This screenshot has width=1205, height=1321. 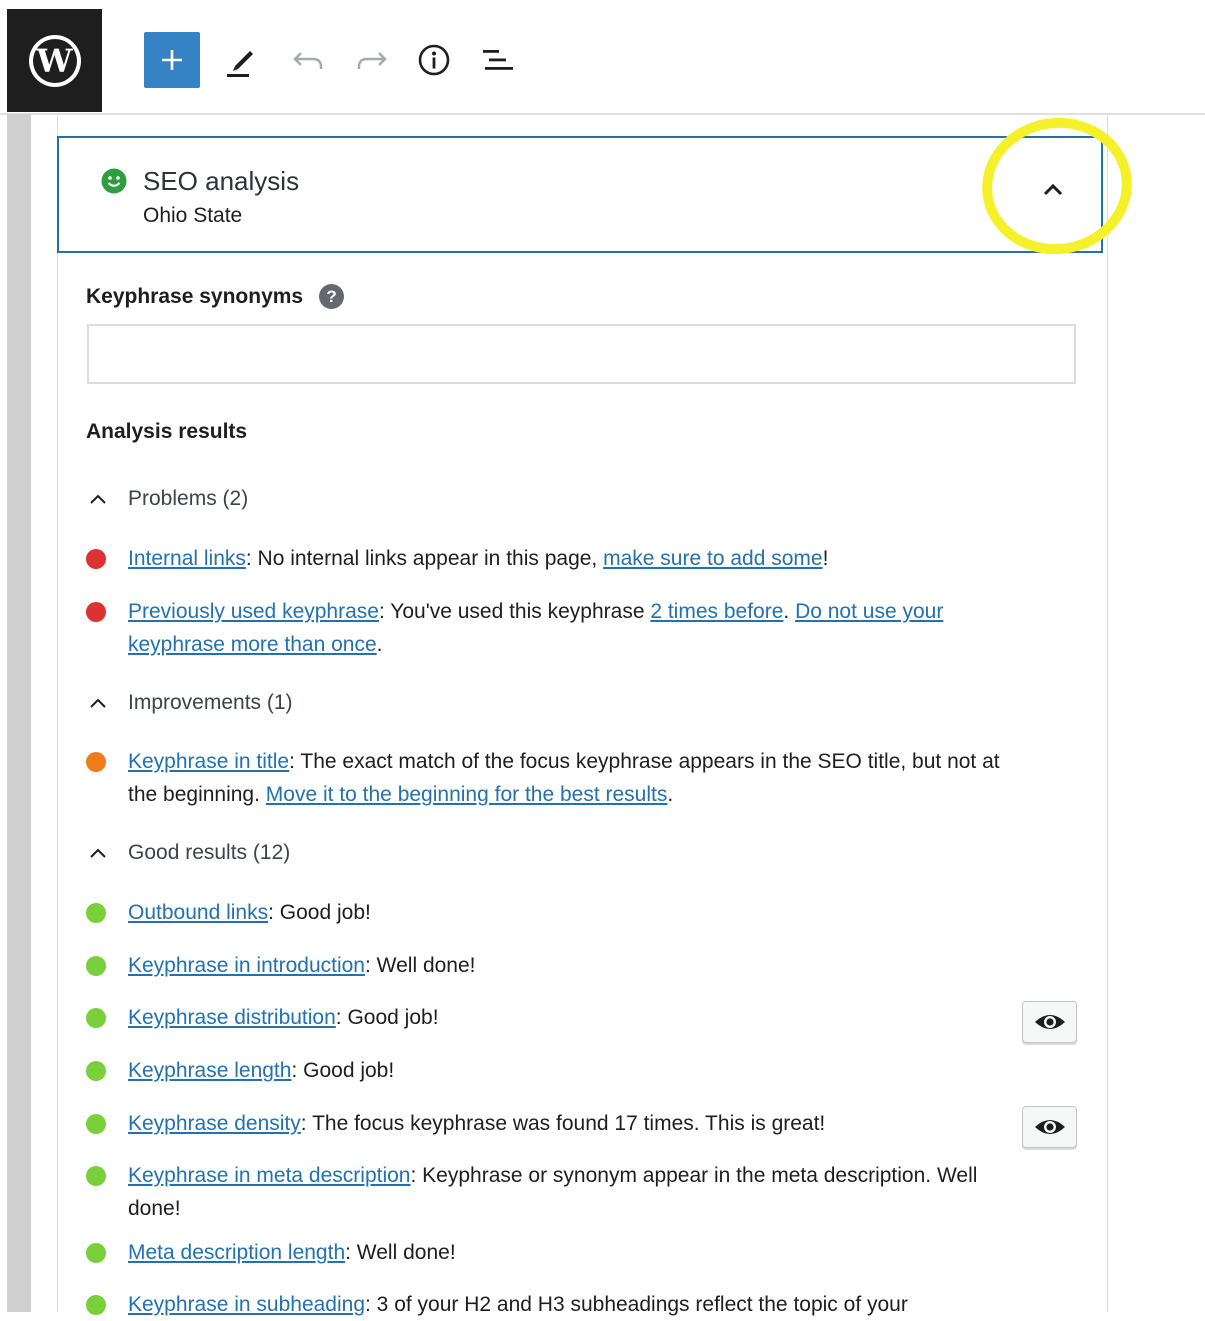 I want to click on pencil-icon, so click(x=240, y=64).